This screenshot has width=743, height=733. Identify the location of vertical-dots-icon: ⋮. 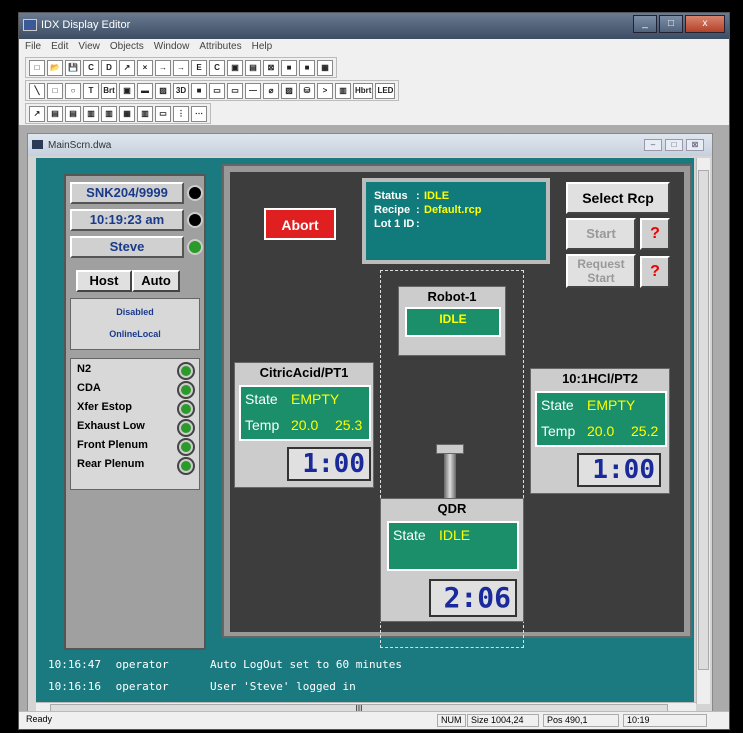
(181, 113).